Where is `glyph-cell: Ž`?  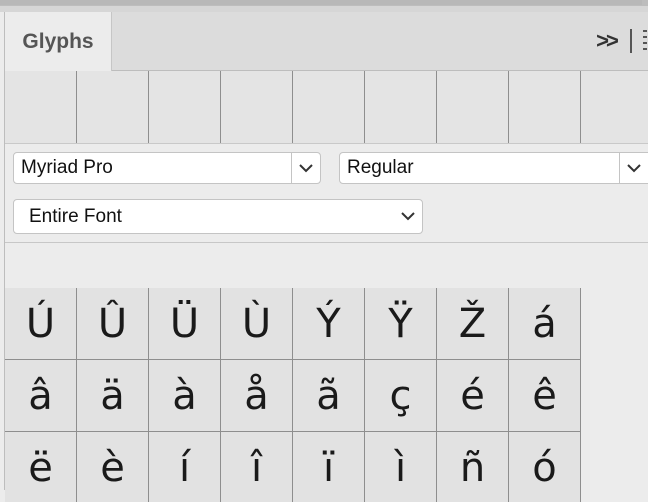
glyph-cell: Ž is located at coordinates (473, 324).